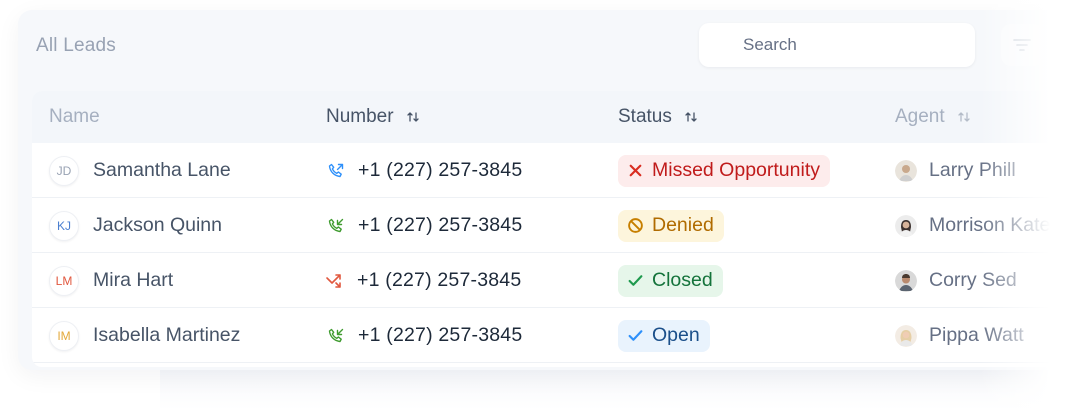 Image resolution: width=1080 pixels, height=410 pixels. I want to click on search-box, so click(837, 45).